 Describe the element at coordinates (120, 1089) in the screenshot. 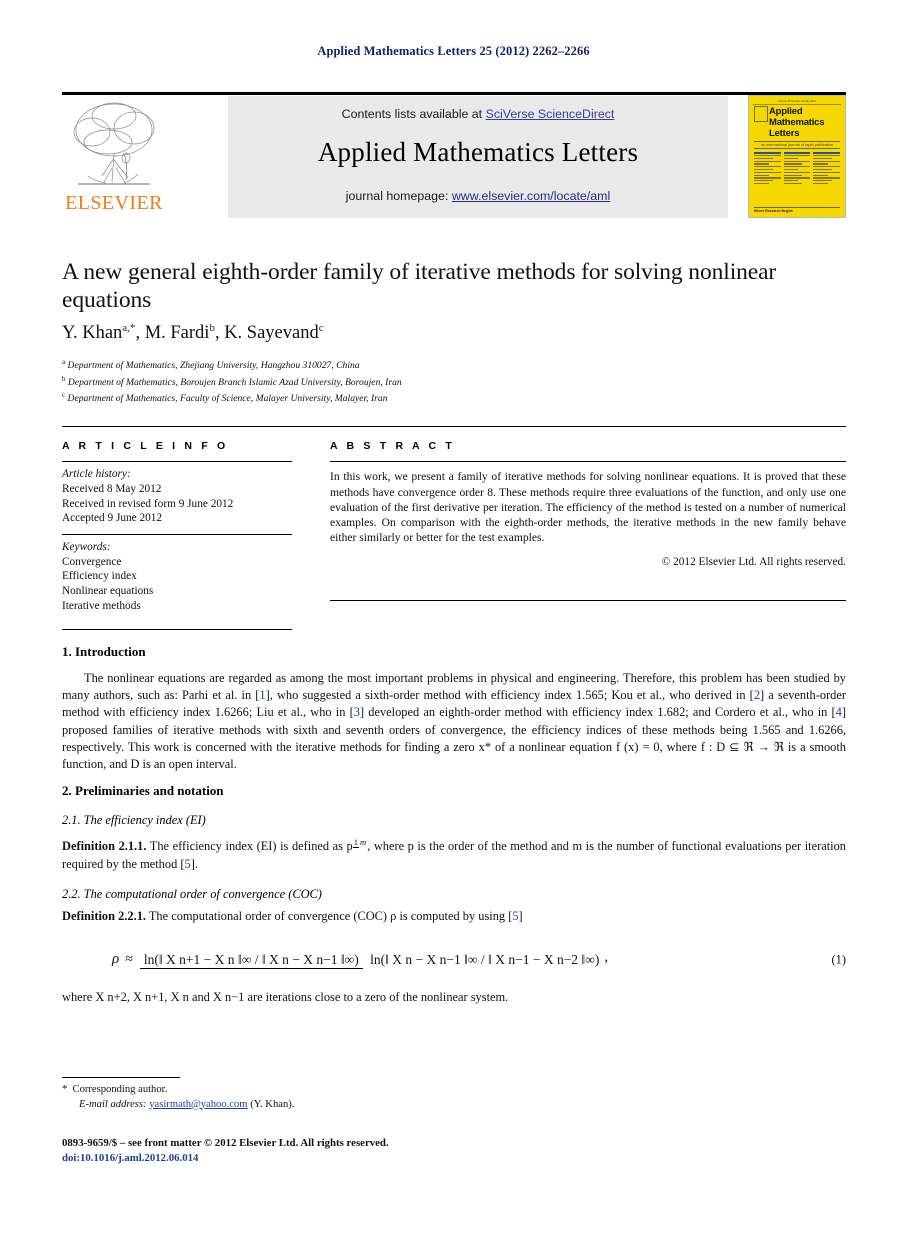

I see `corresponding-author-text: Corresponding author.` at that location.